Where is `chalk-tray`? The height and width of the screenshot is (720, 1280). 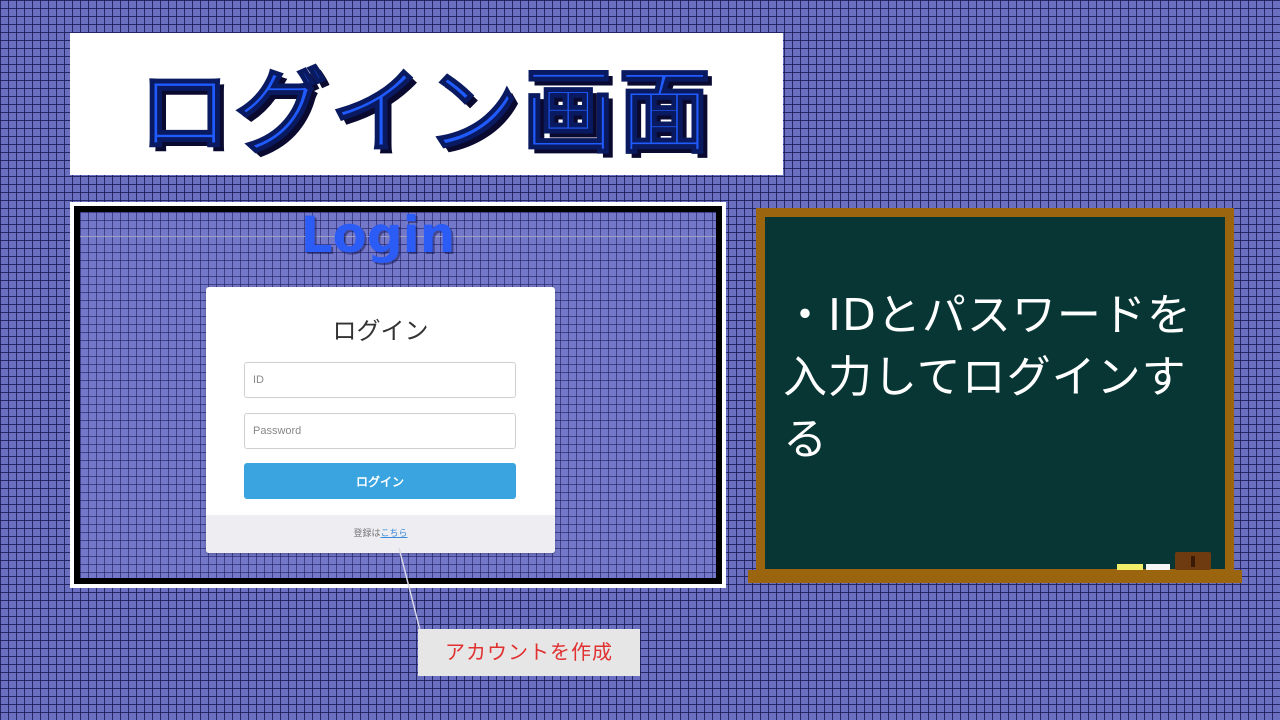 chalk-tray is located at coordinates (995, 576).